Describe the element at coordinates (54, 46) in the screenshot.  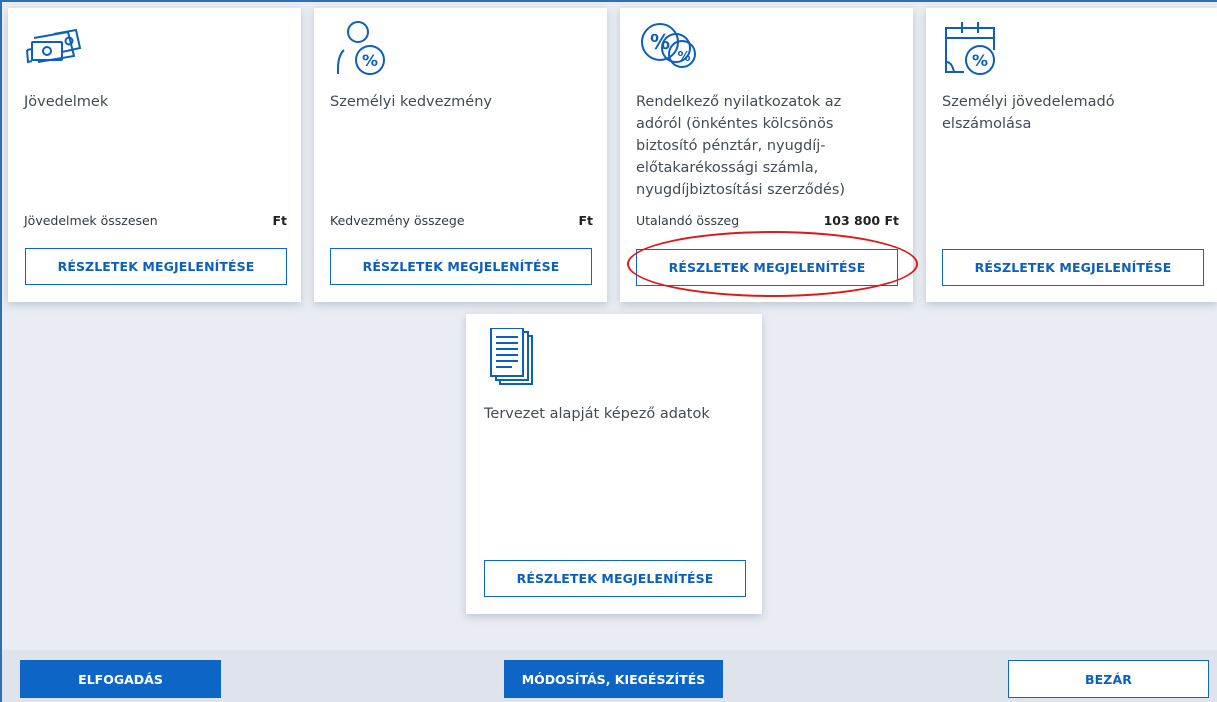
I see `money-icon` at that location.